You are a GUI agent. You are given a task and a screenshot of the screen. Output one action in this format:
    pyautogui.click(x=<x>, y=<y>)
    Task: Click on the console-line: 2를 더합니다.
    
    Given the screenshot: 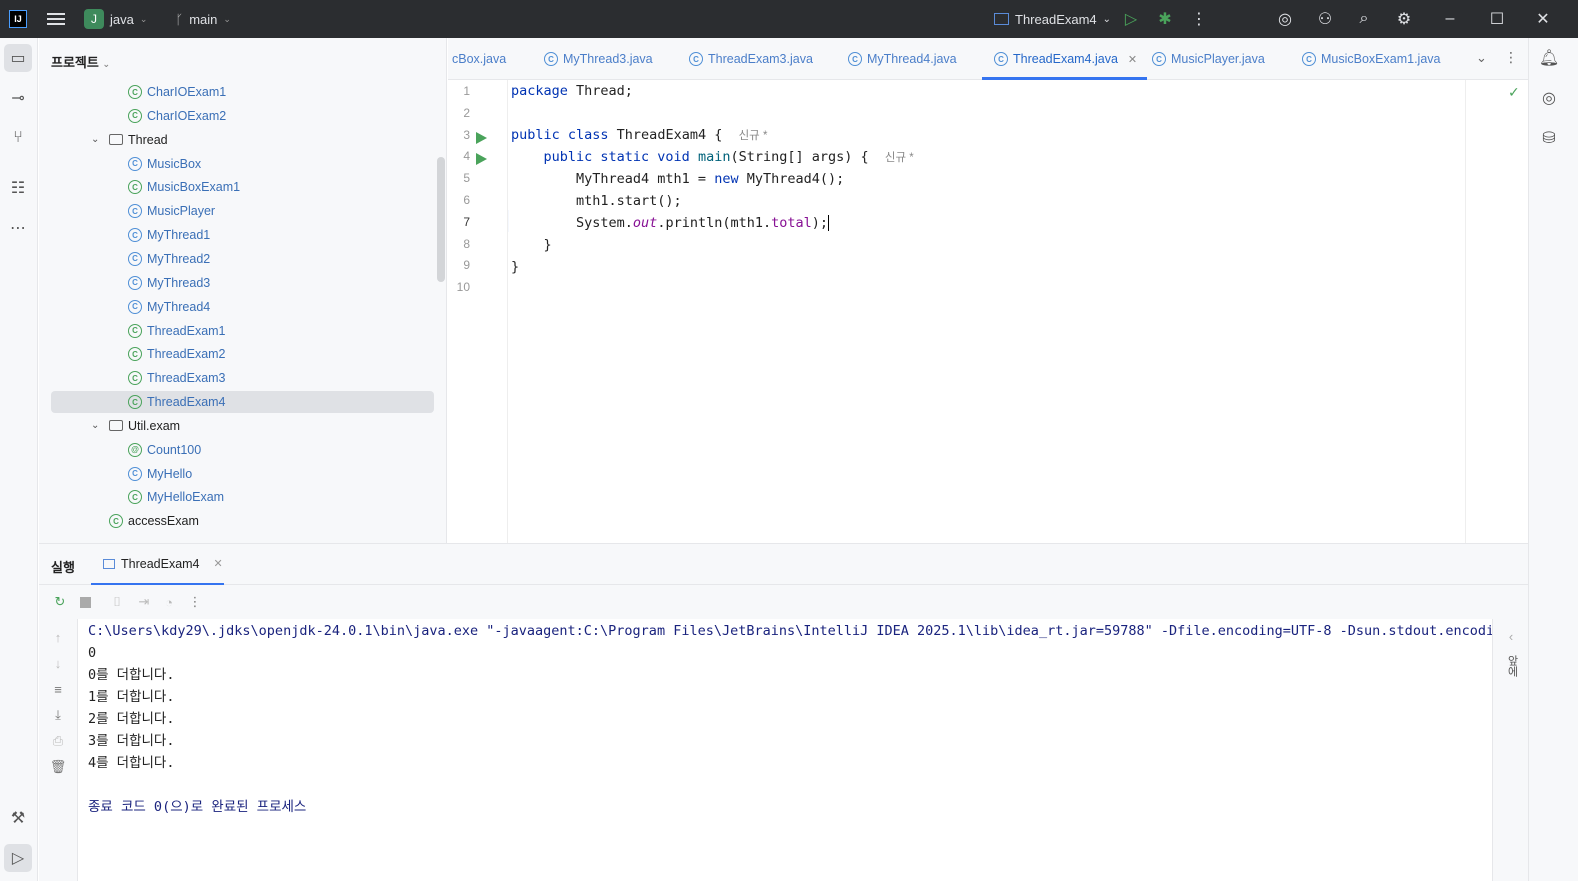 What is the action you would take?
    pyautogui.click(x=131, y=719)
    